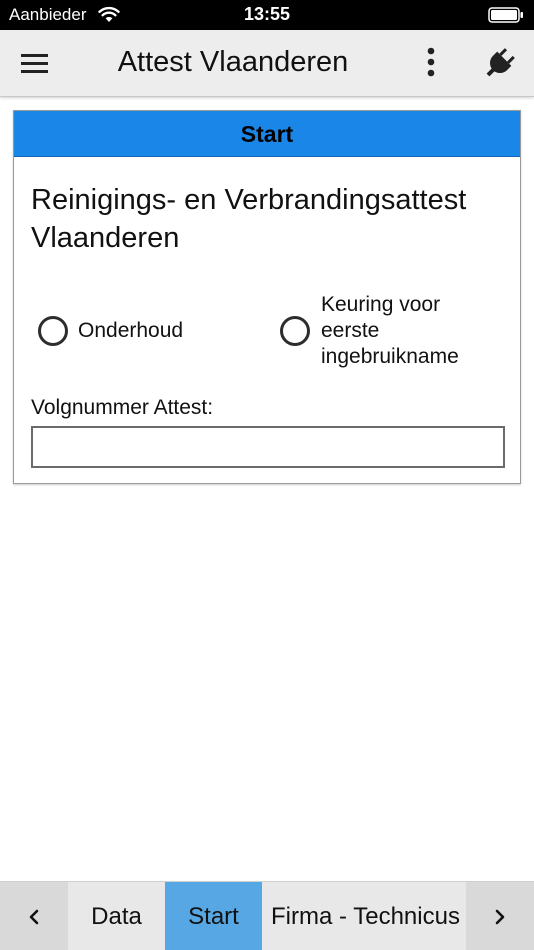 The width and height of the screenshot is (534, 950). I want to click on connect-button, so click(500, 63).